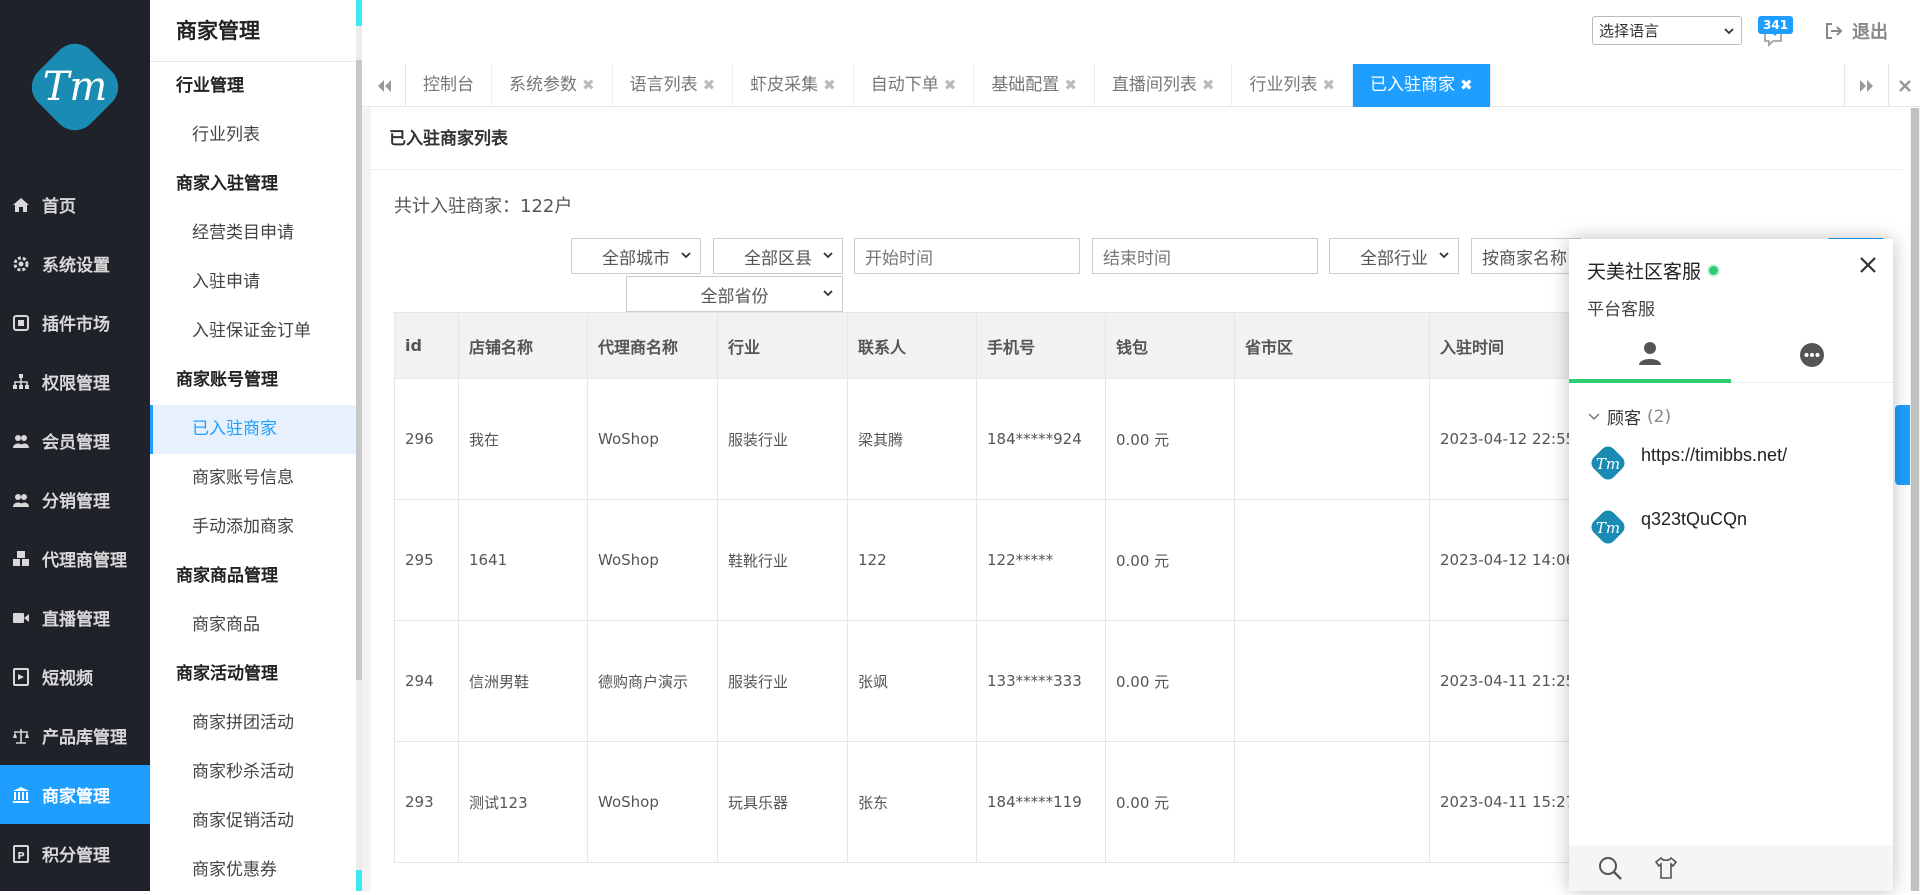 The width and height of the screenshot is (1920, 895). Describe the element at coordinates (59, 207) in the screenshot. I see `nav-item-label: 首页` at that location.